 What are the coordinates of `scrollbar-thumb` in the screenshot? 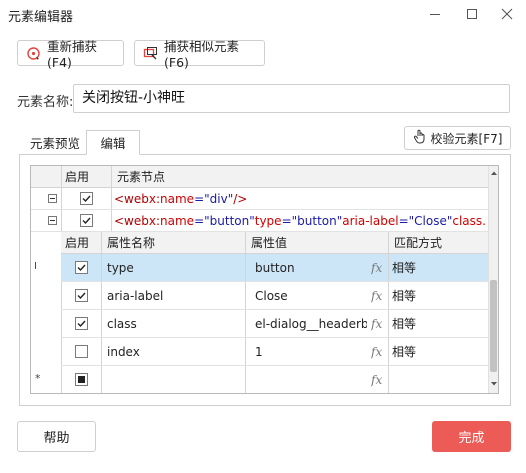 It's located at (493, 326).